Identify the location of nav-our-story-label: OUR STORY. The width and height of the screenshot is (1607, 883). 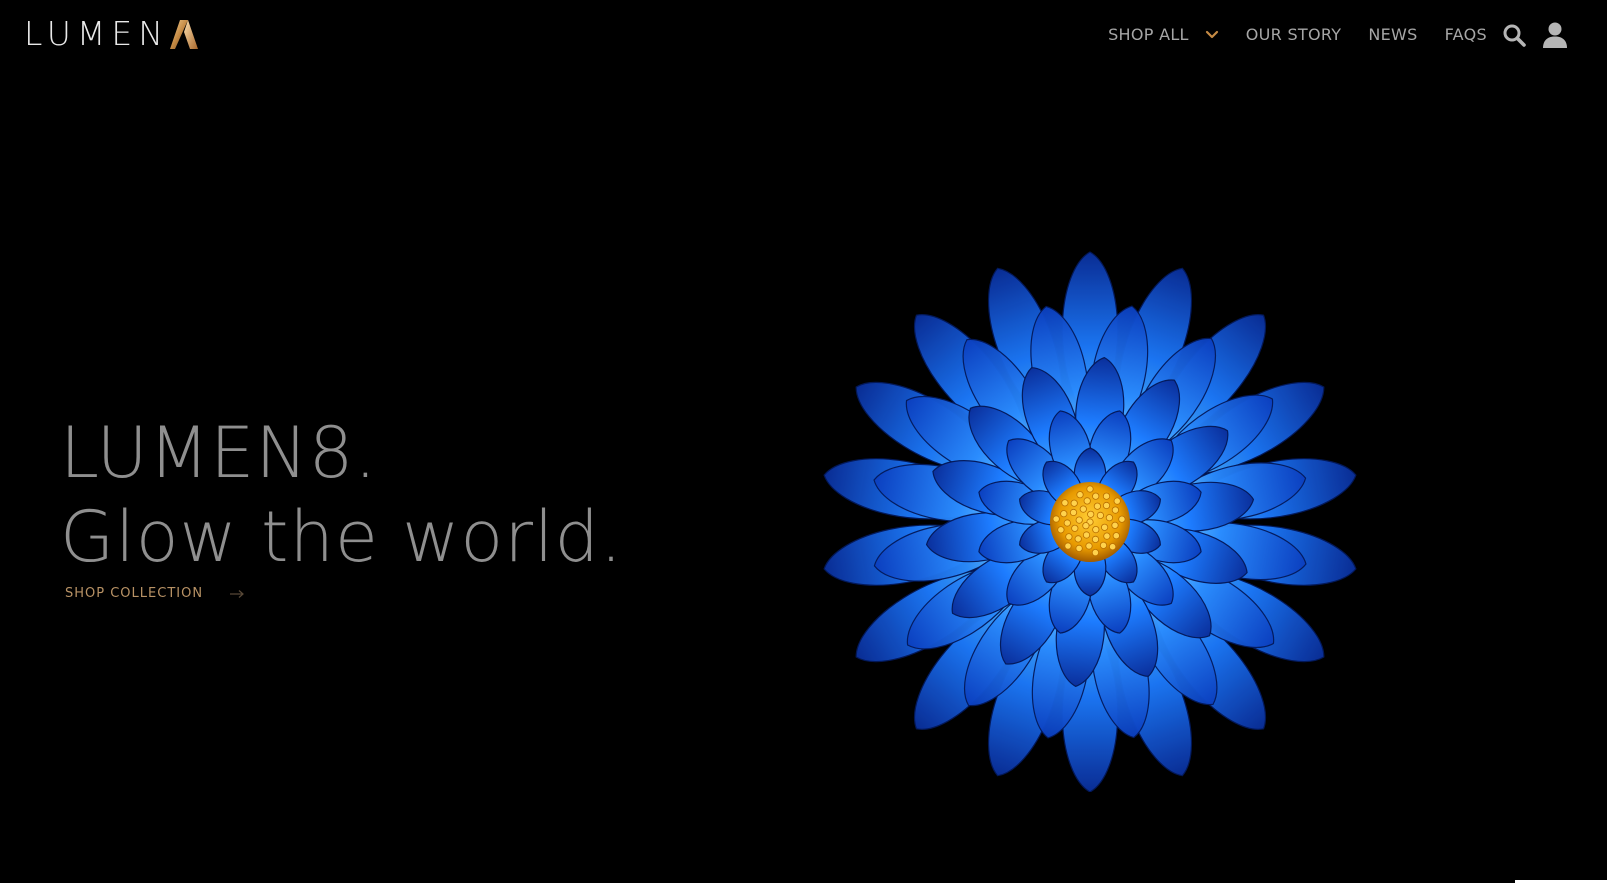
(1293, 34).